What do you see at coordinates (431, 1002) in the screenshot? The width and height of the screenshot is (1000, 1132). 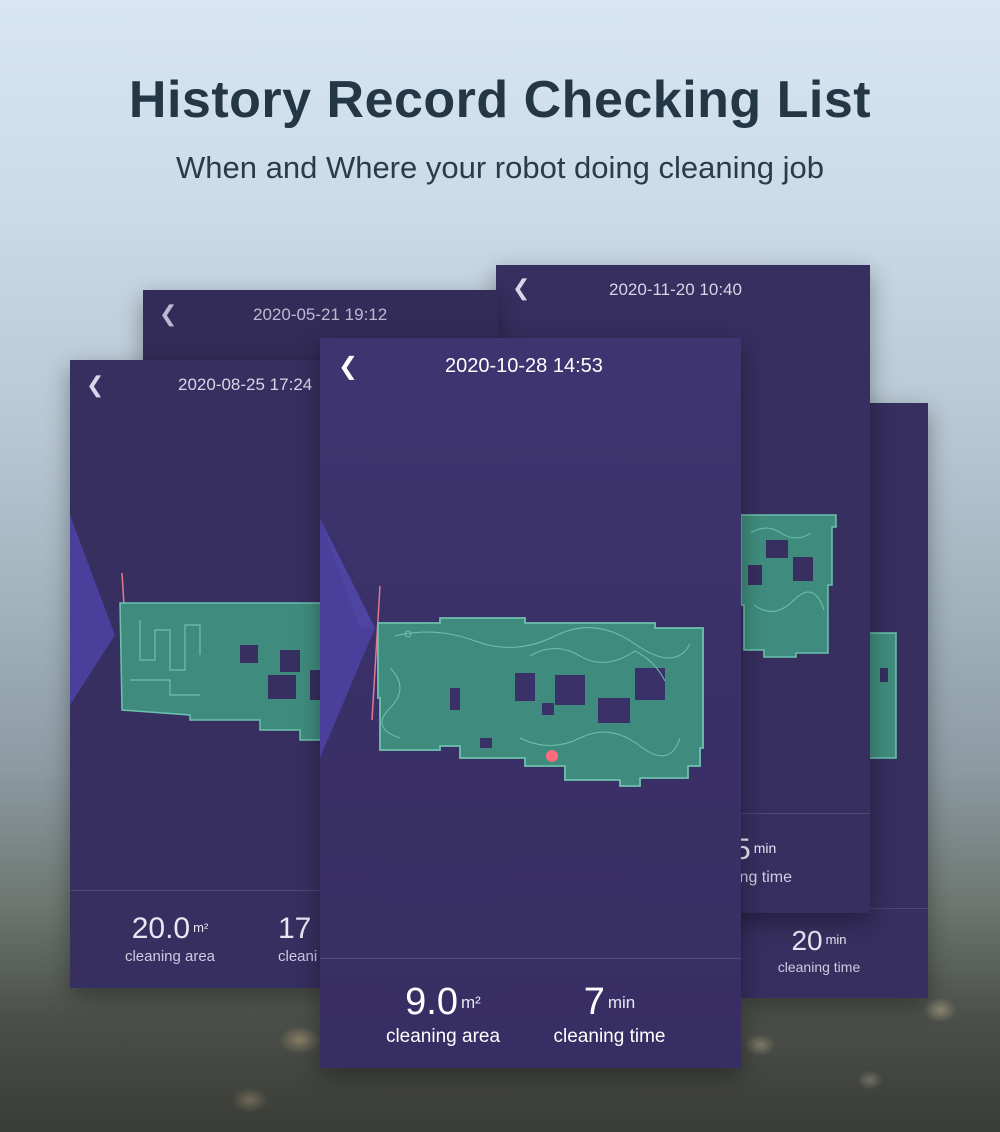 I see `area-value: 9.0` at bounding box center [431, 1002].